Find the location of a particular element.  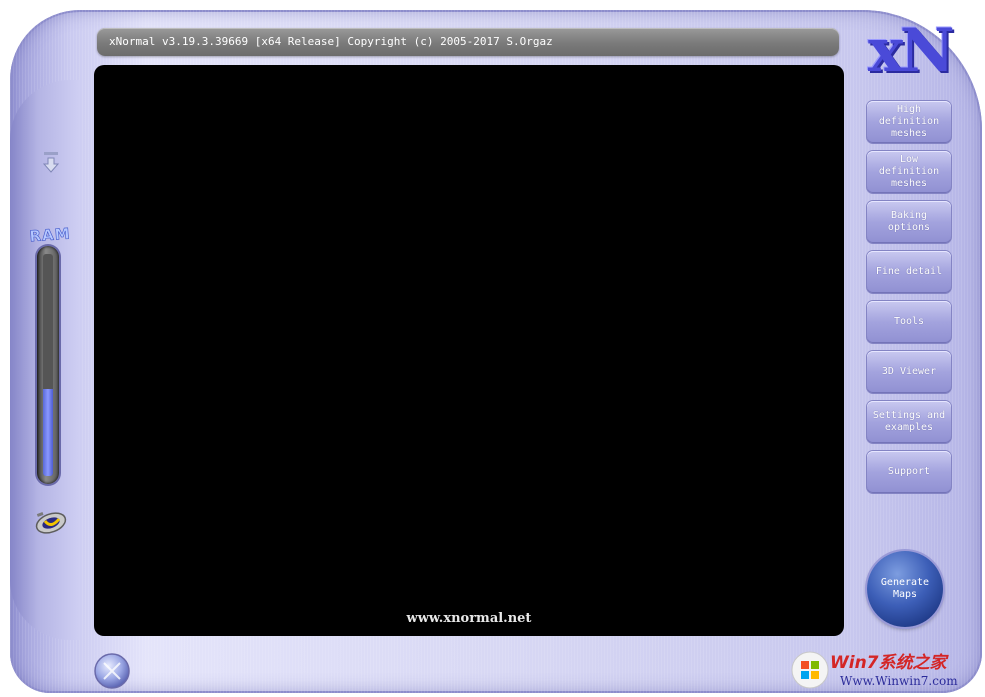

site-watermark: Win7系统之家 Www.Winwin7.com is located at coordinates (886, 670).